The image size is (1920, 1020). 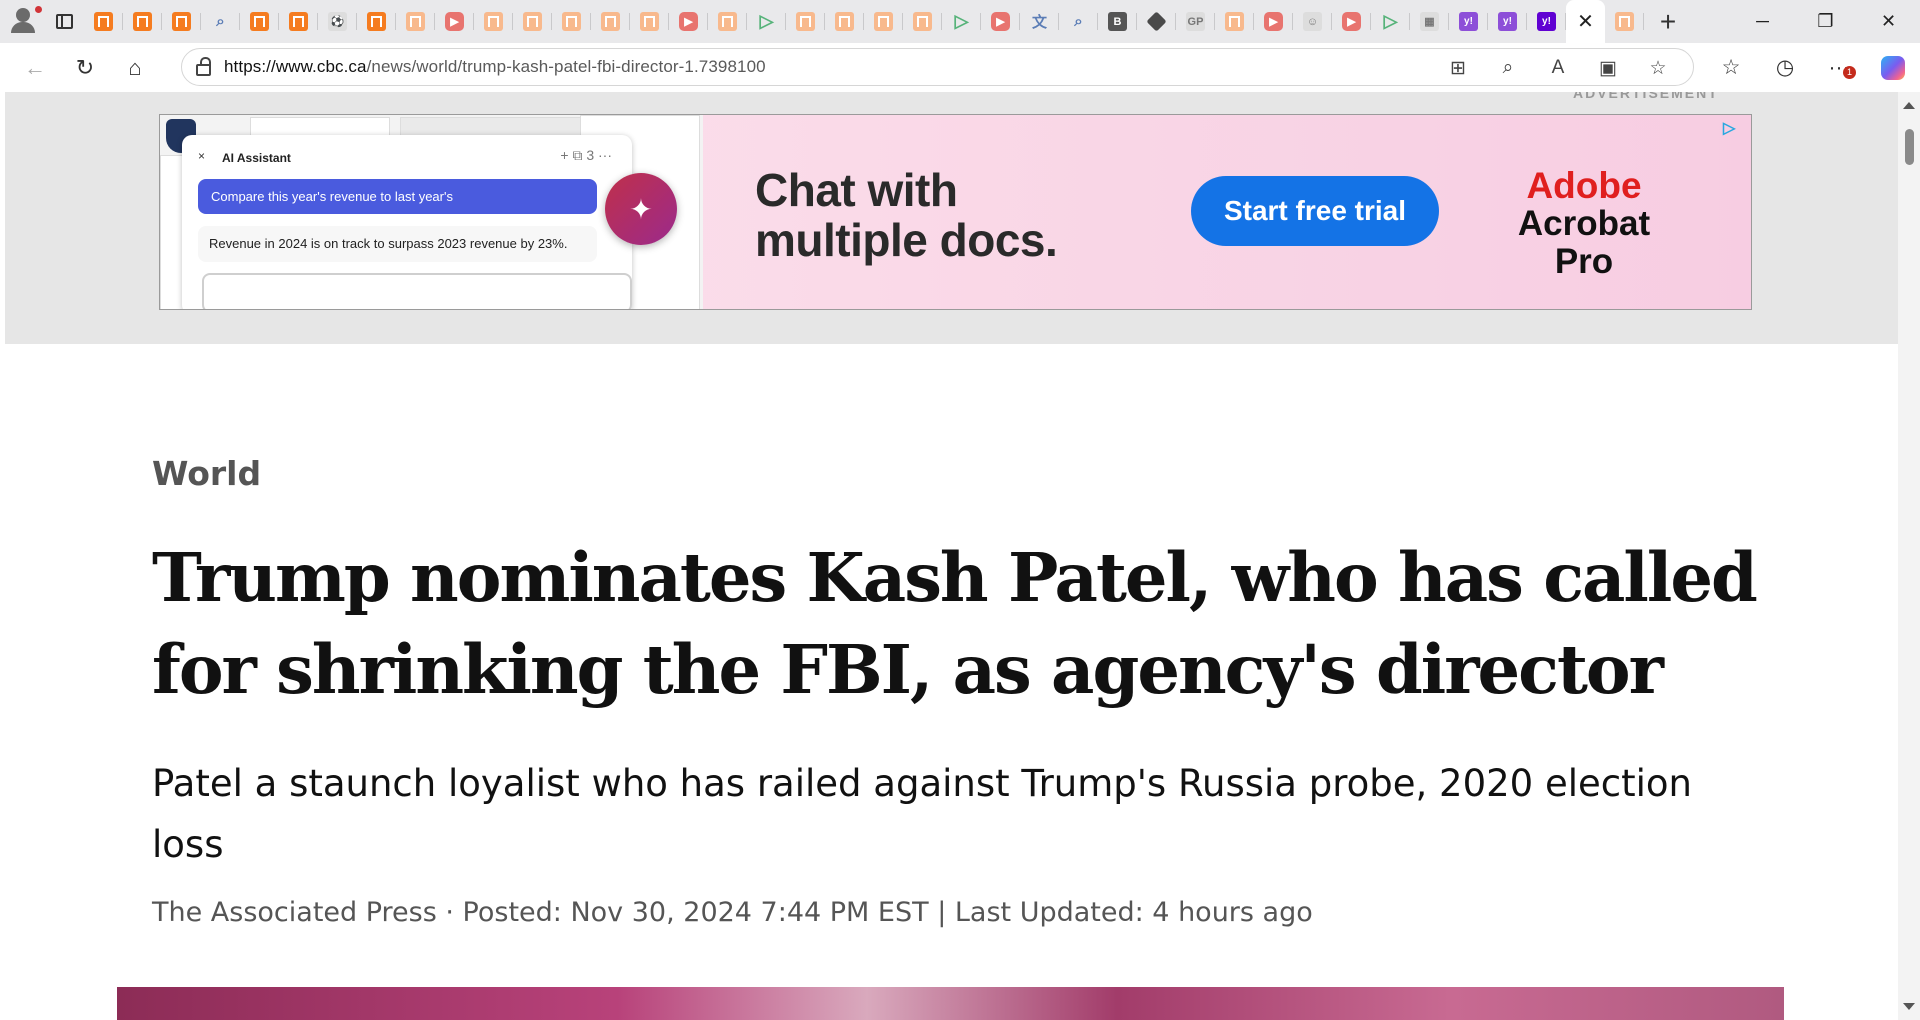 I want to click on start-free-trial-button: Start free trial, so click(x=1315, y=211).